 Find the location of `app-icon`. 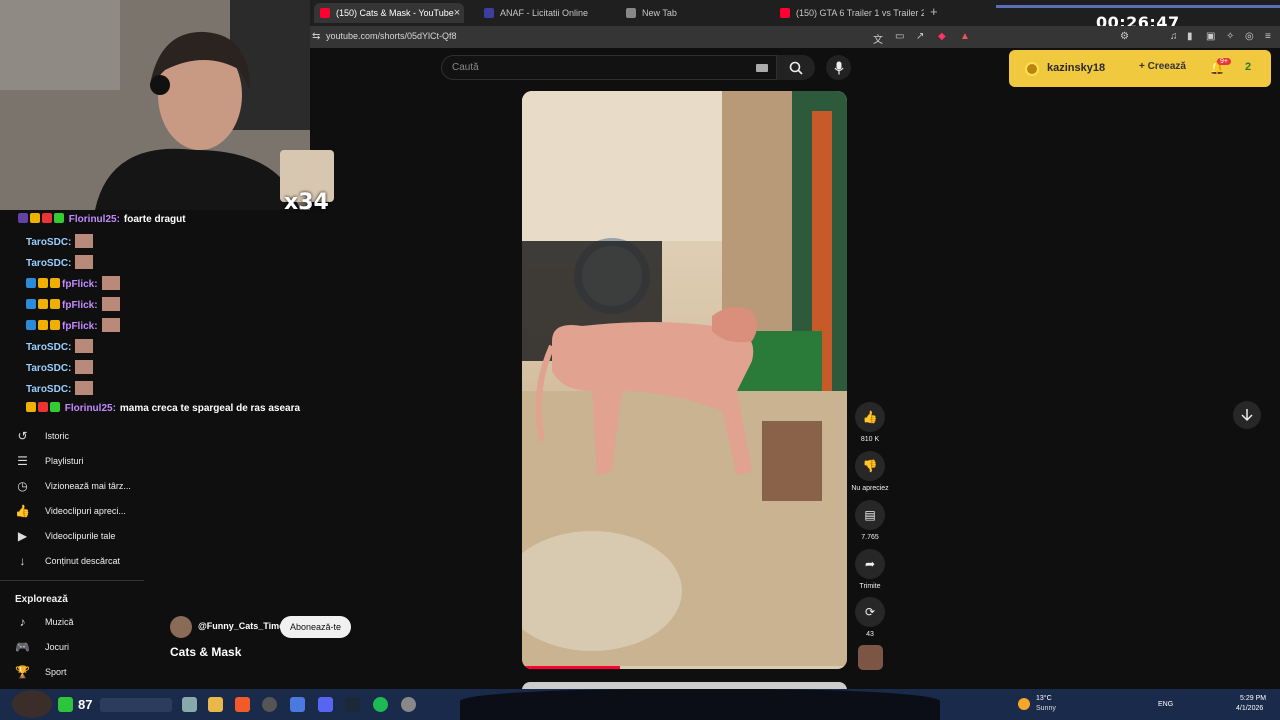

app-icon is located at coordinates (408, 704).